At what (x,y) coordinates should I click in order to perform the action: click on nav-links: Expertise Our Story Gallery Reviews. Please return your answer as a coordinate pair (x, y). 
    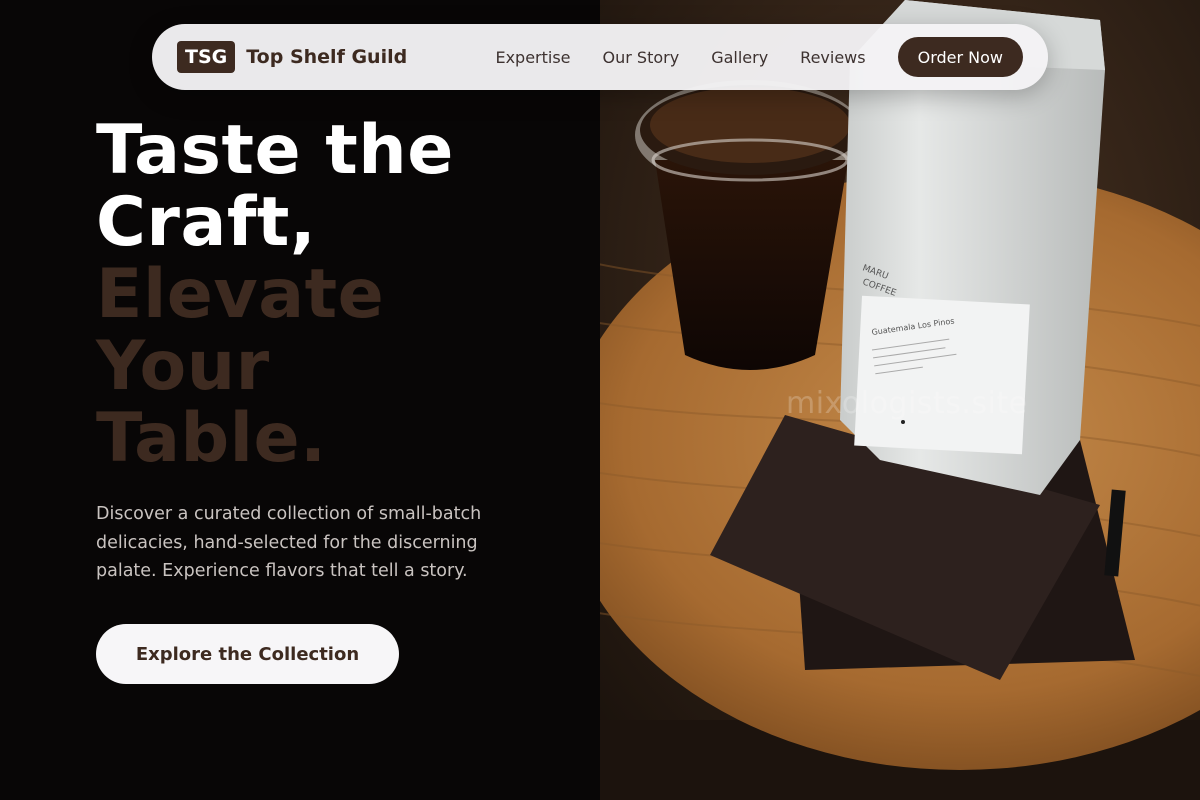
    Looking at the image, I should click on (680, 57).